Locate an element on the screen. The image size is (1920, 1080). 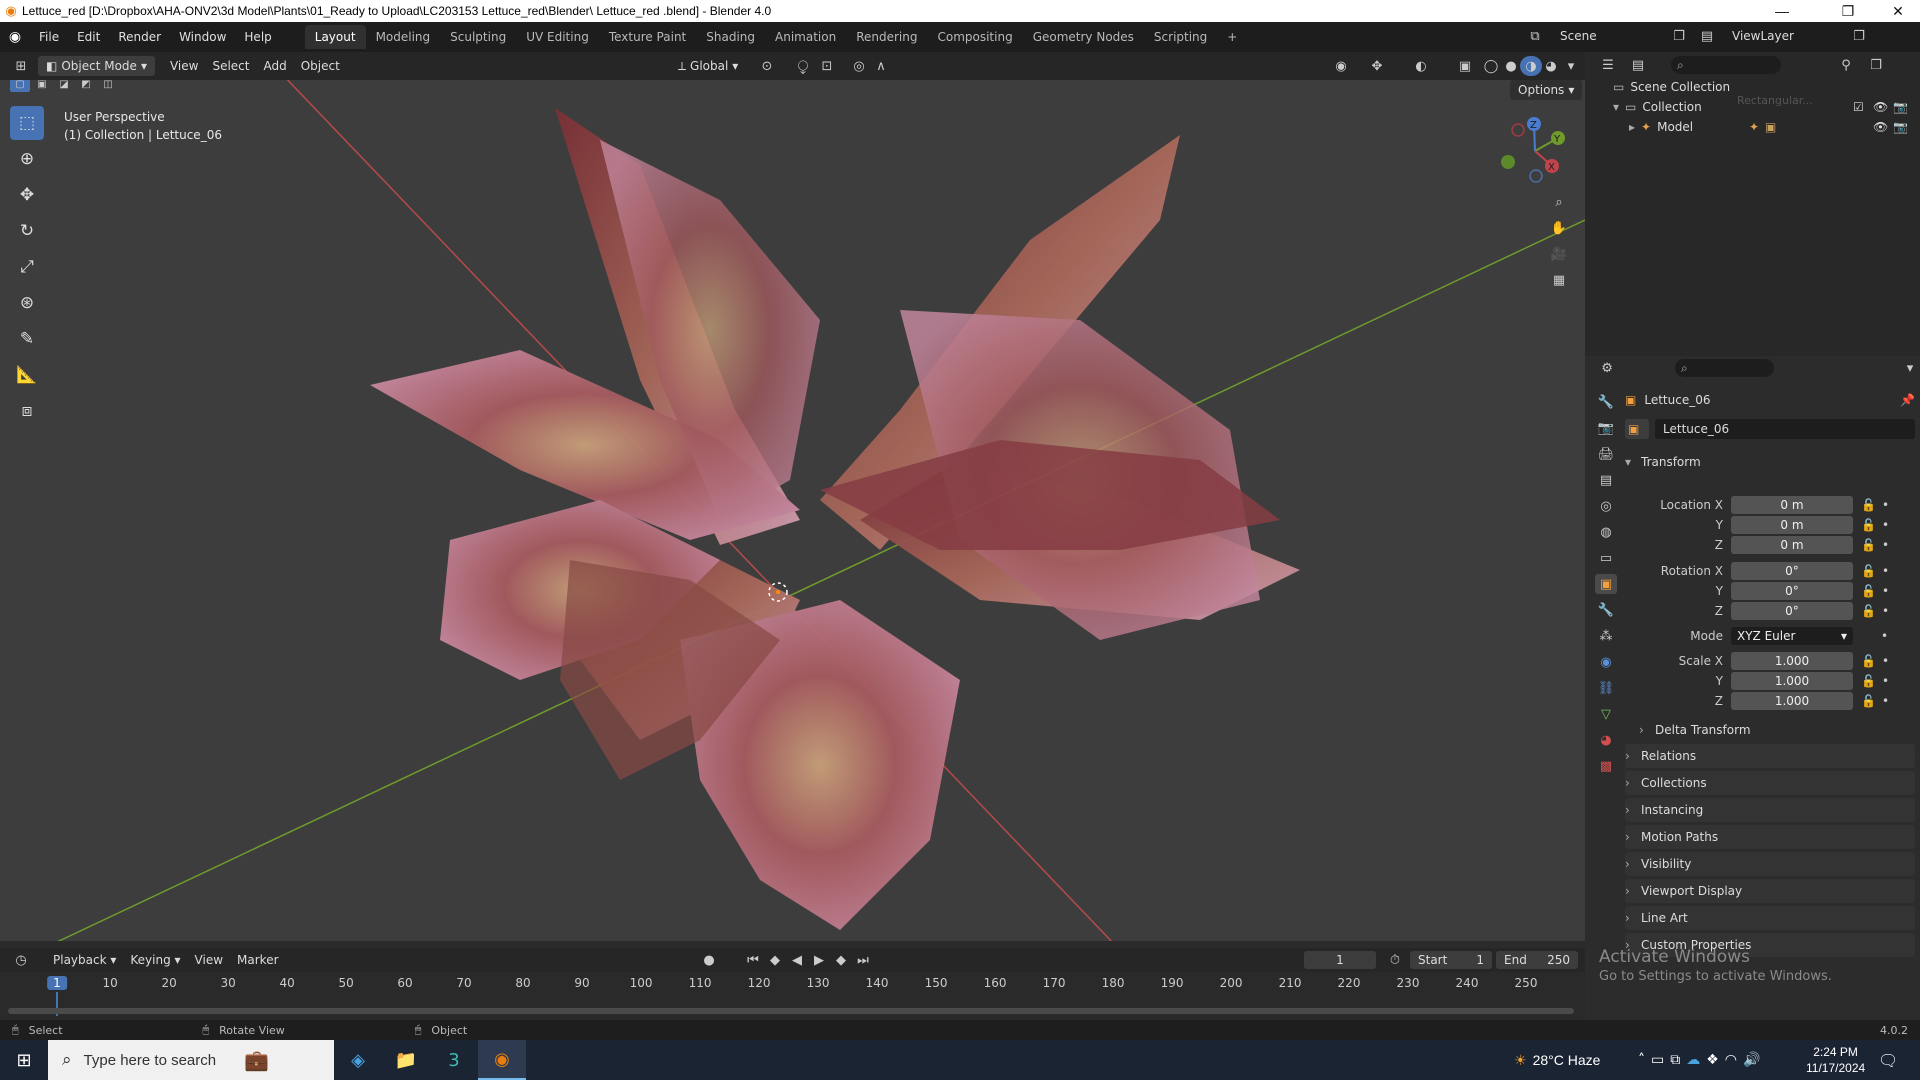
delta-transform-header: › Delta Transform is located at coordinates (1777, 730).